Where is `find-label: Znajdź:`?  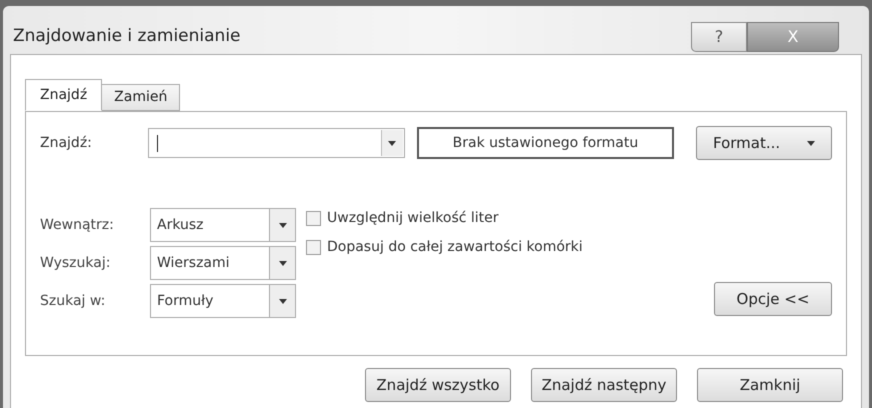
find-label: Znajdź: is located at coordinates (66, 143).